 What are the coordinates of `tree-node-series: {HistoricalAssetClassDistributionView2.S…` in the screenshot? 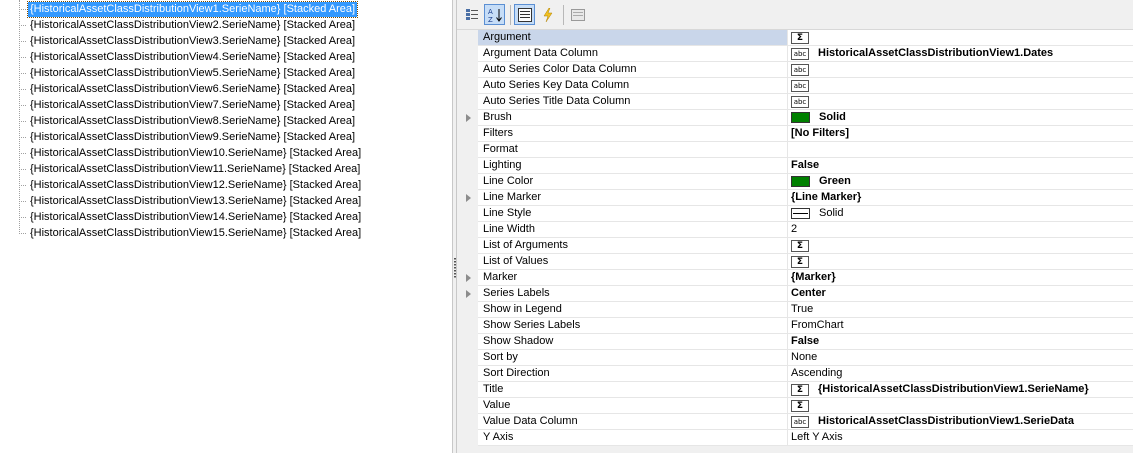 It's located at (188, 25).